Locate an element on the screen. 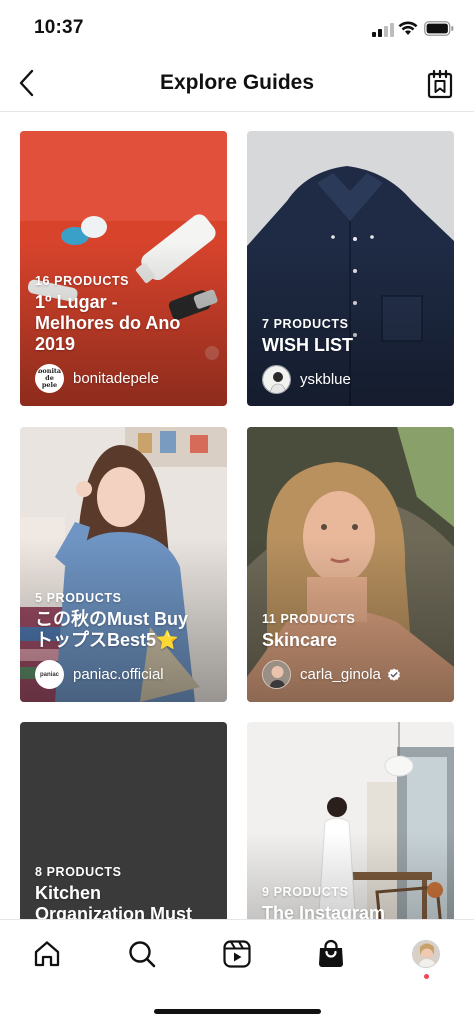  guide-info: 7 PRODUCTS WISH LIST yskblue is located at coordinates (353, 355).